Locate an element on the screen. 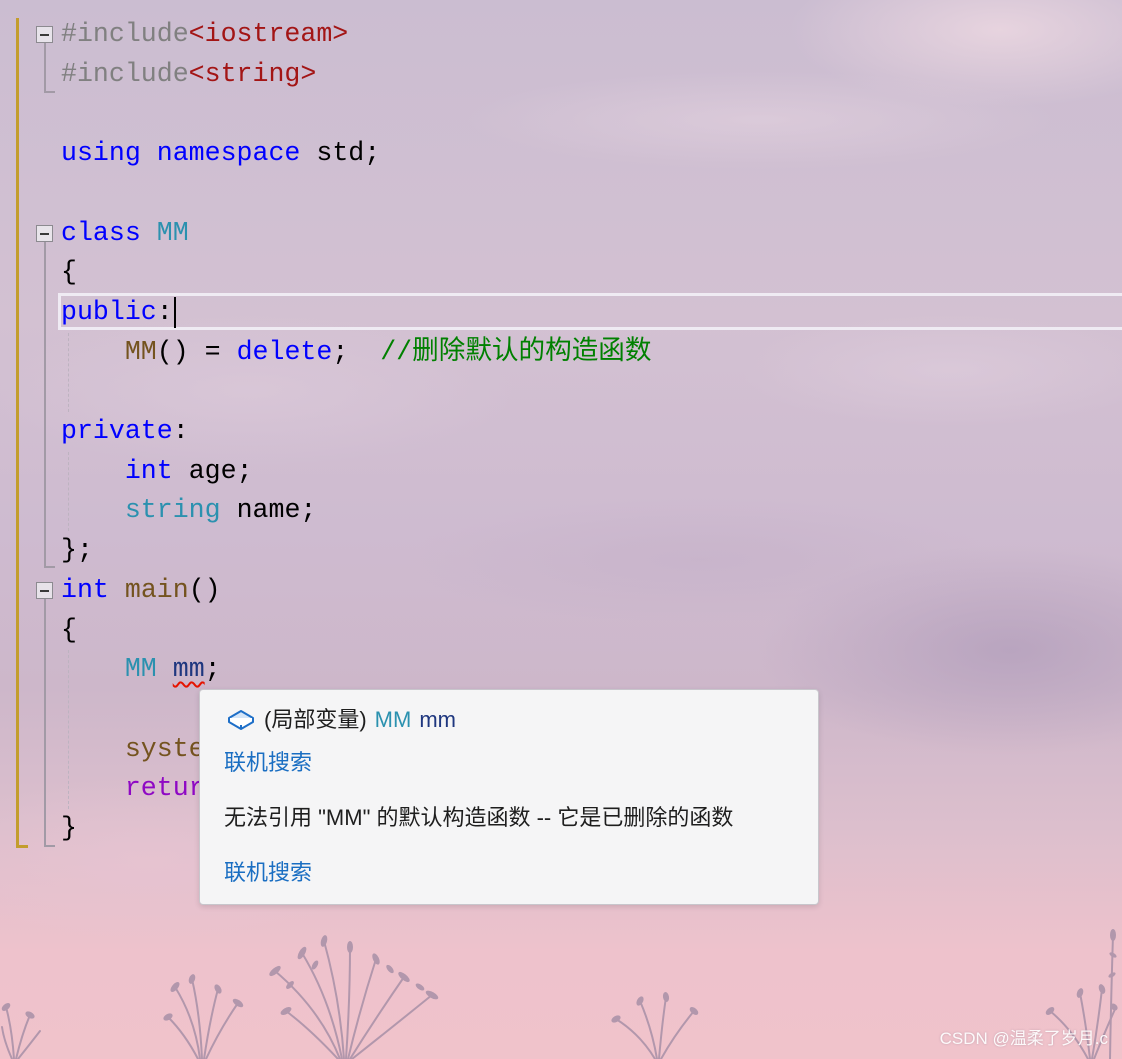  code-line: public: is located at coordinates (117, 313).